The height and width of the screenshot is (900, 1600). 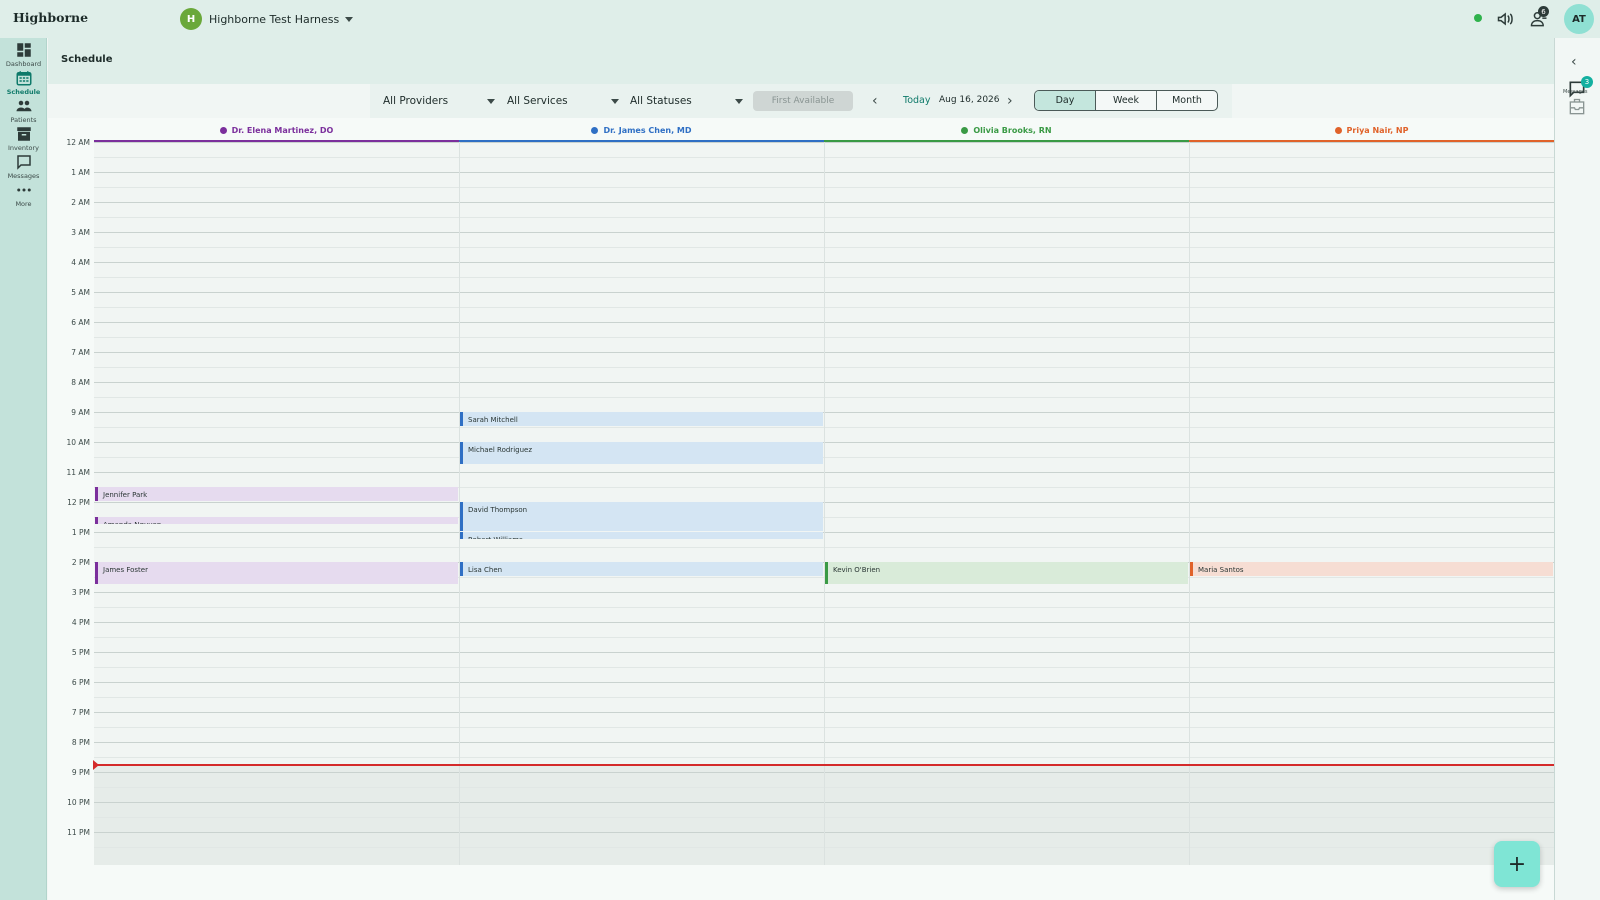 I want to click on time-label: 11 AM, so click(x=78, y=472).